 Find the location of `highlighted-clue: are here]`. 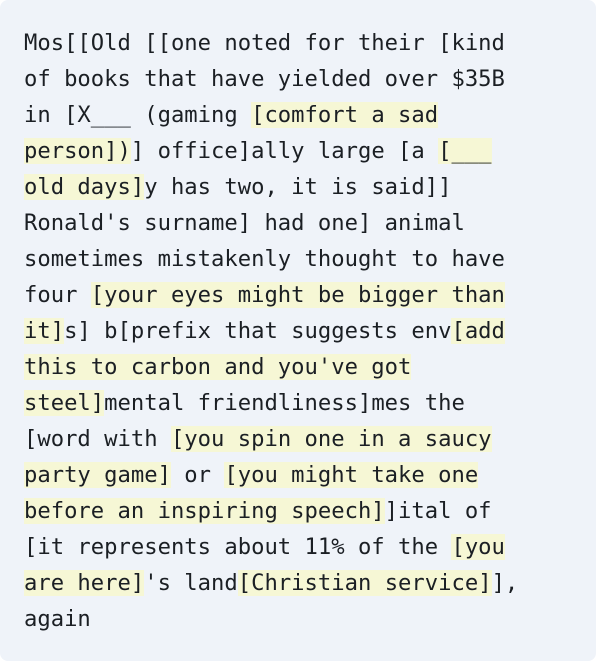

highlighted-clue: are here] is located at coordinates (84, 583).